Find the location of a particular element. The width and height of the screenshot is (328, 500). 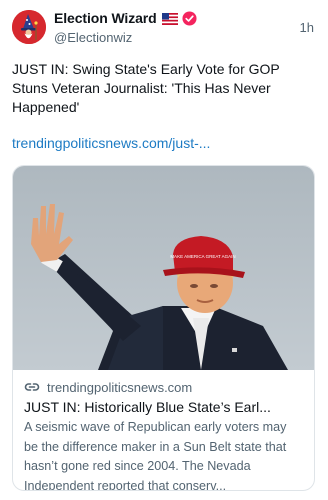

verified-badge-icon is located at coordinates (189, 18).